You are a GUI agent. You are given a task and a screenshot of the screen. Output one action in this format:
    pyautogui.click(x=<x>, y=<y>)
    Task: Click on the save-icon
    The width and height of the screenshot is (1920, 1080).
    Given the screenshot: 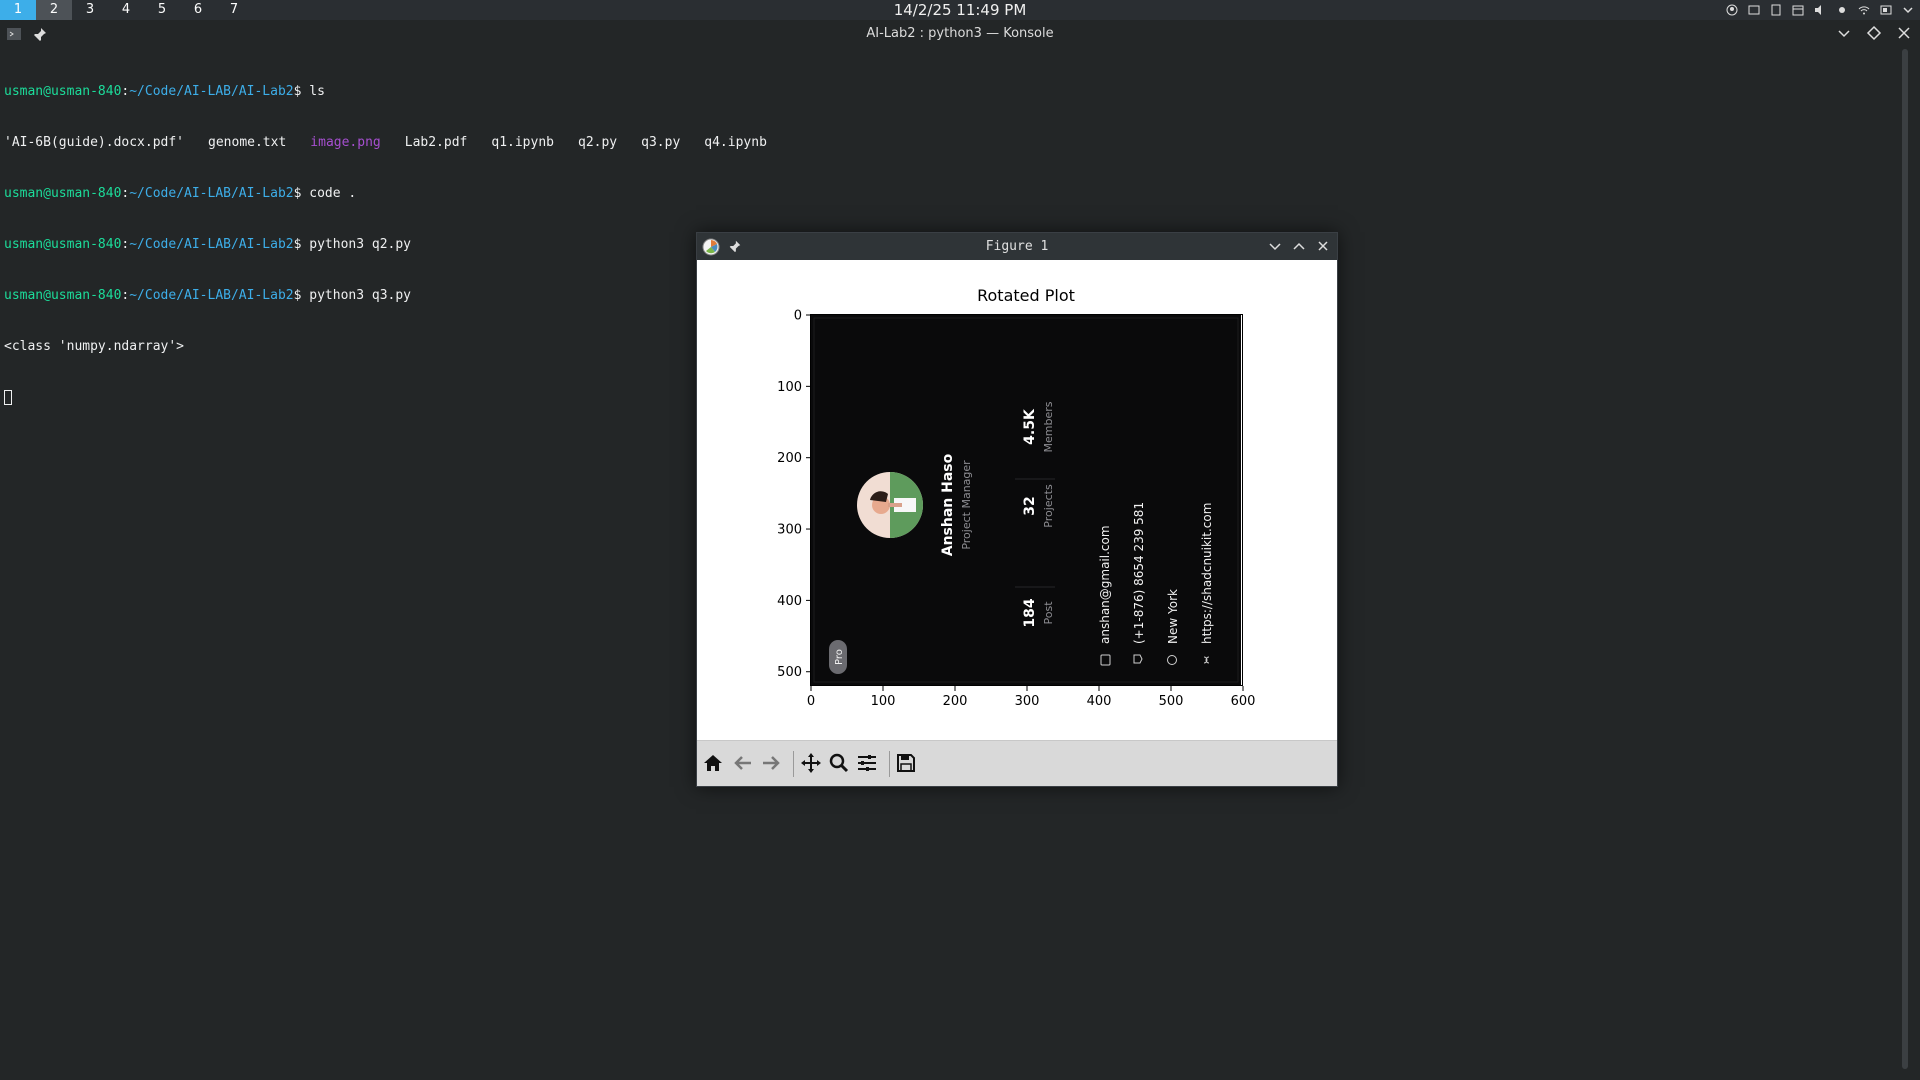 What is the action you would take?
    pyautogui.click(x=906, y=763)
    